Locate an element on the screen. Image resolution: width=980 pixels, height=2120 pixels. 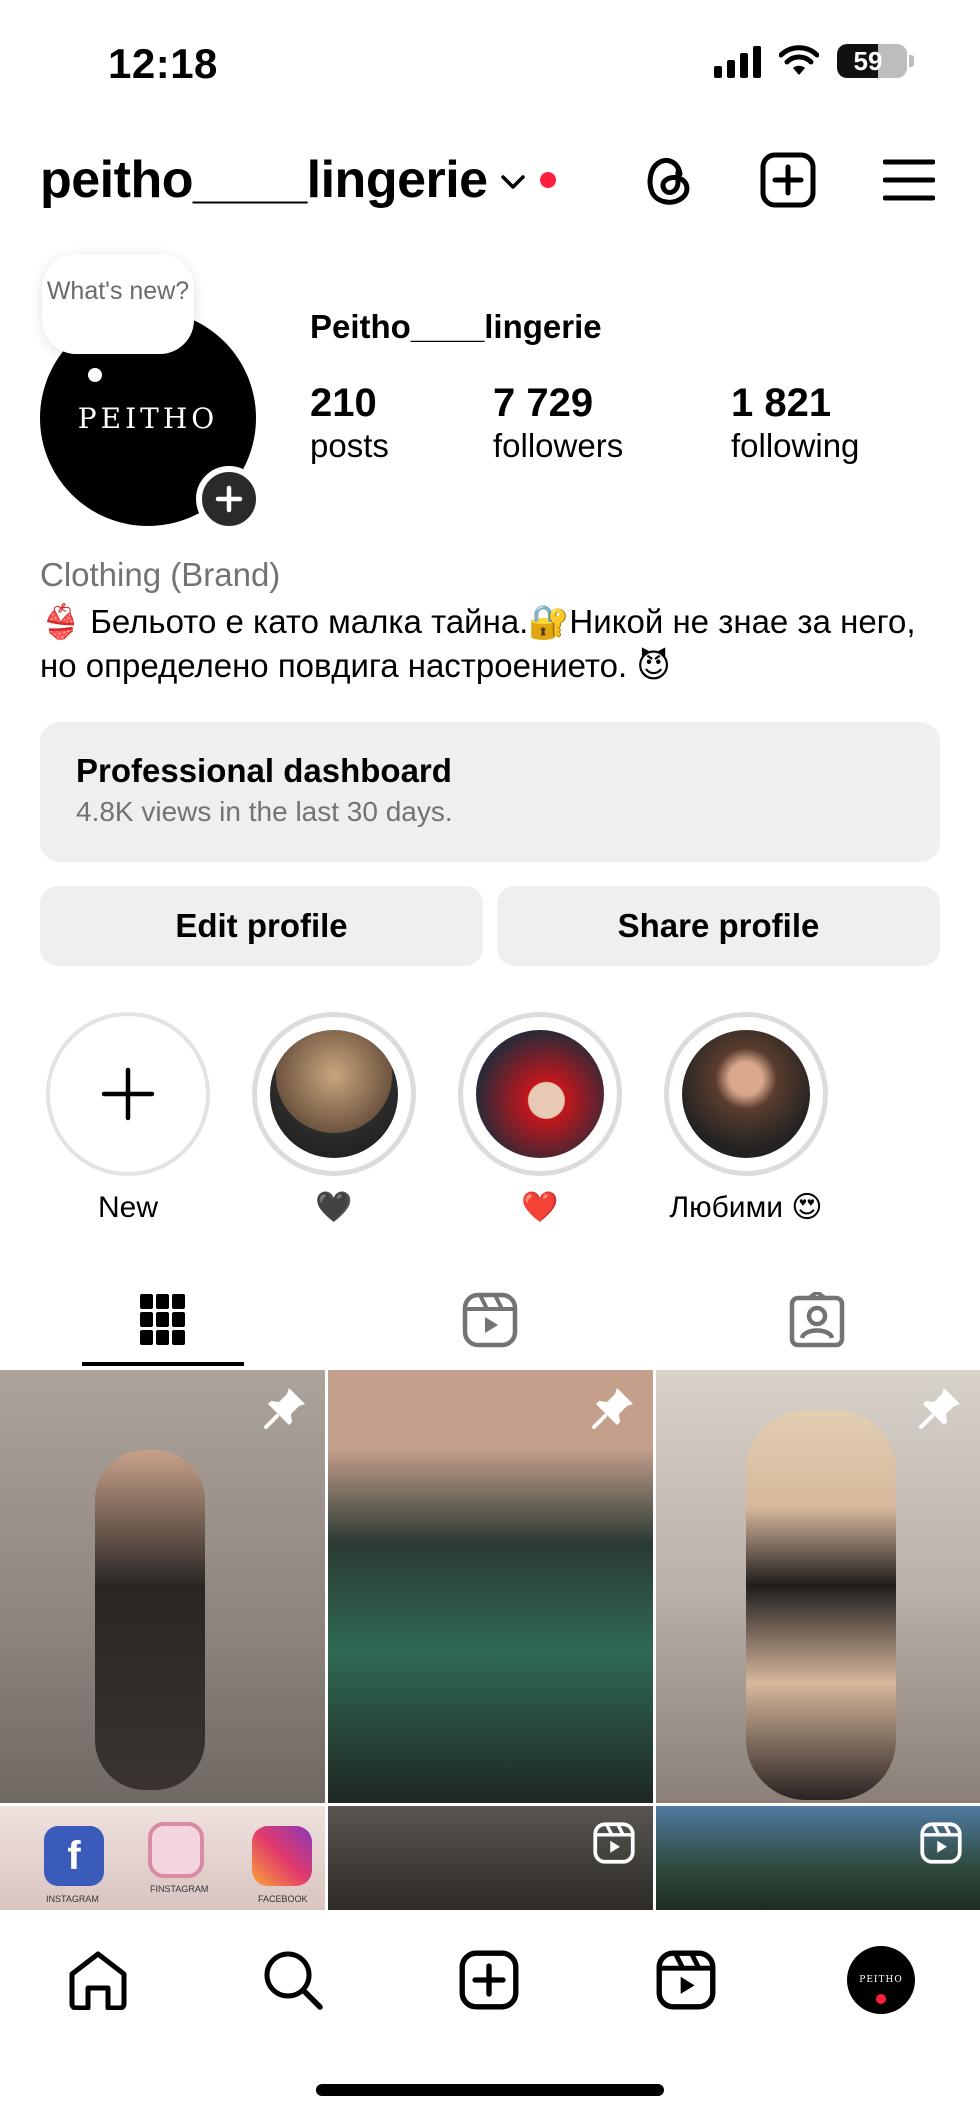
nav-create is located at coordinates (489, 1980).